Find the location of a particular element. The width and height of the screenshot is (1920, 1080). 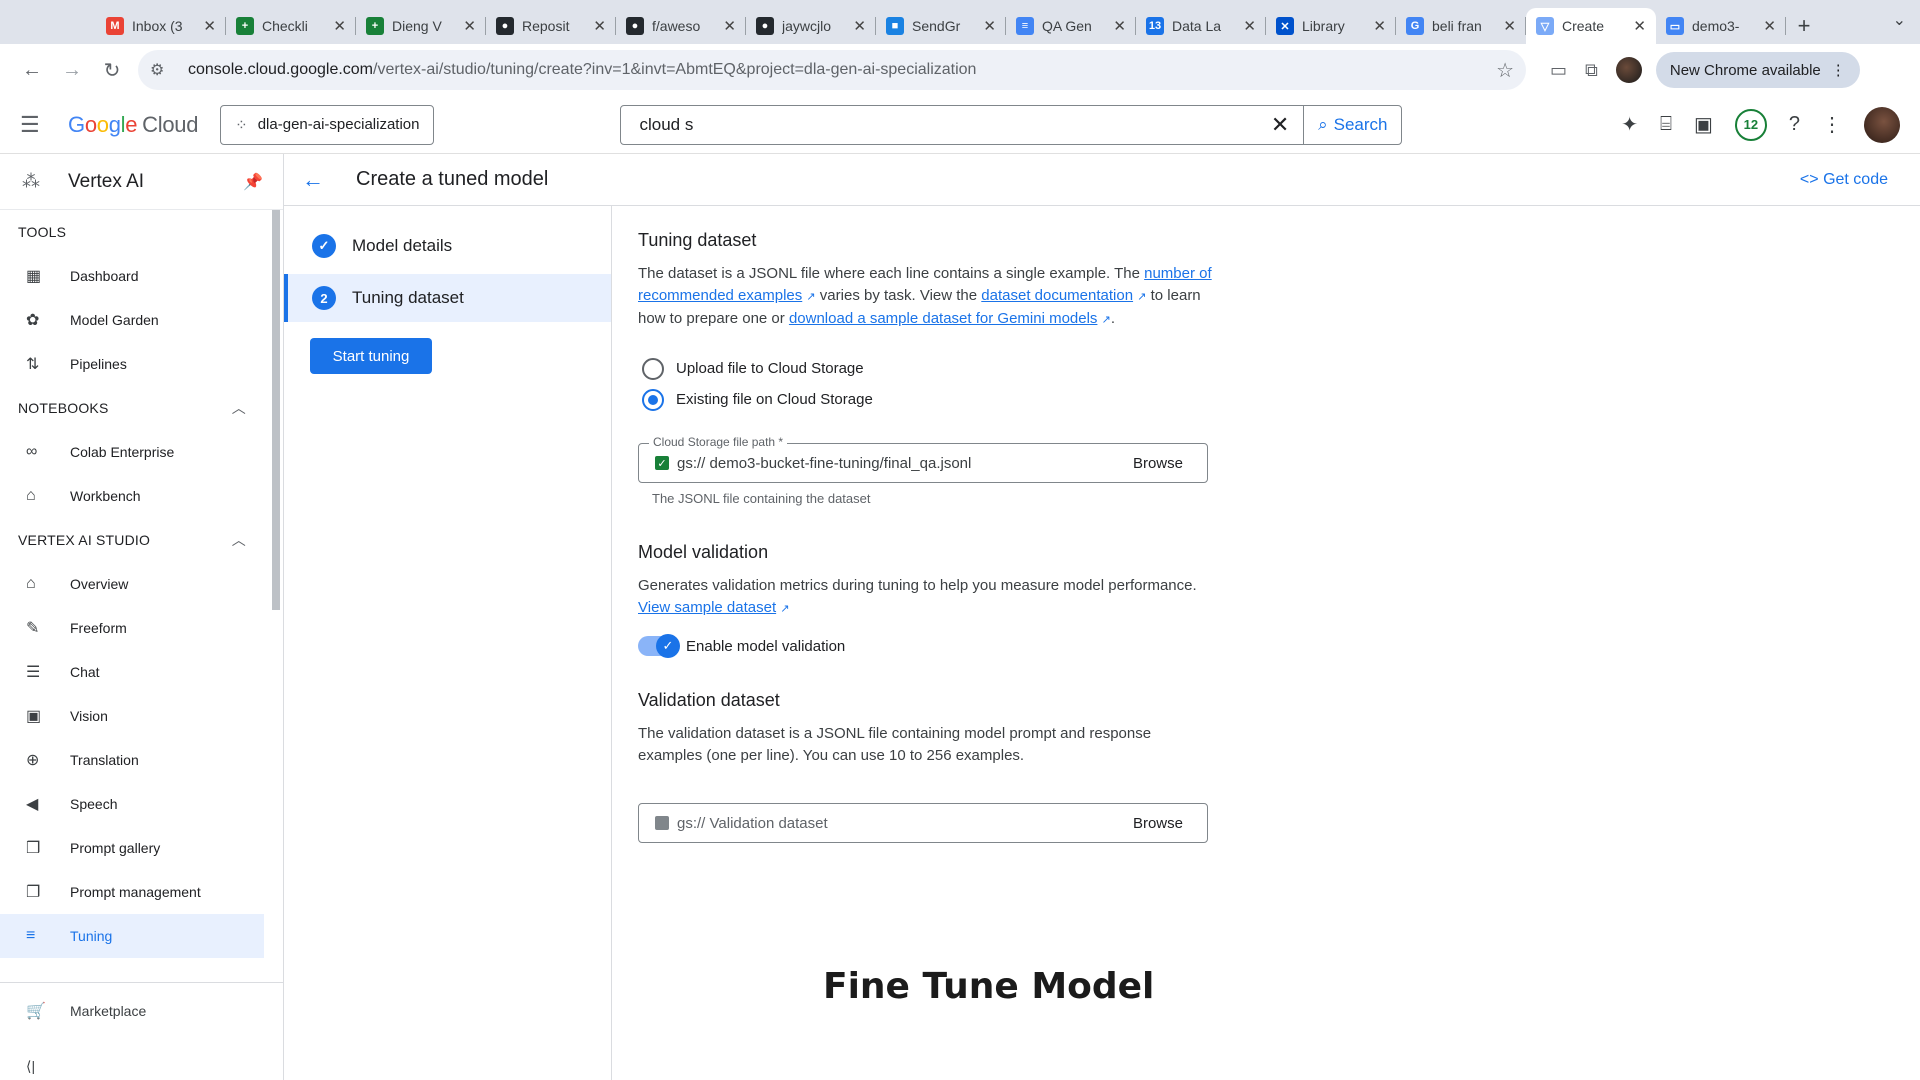

back-button: ← is located at coordinates (32, 70).